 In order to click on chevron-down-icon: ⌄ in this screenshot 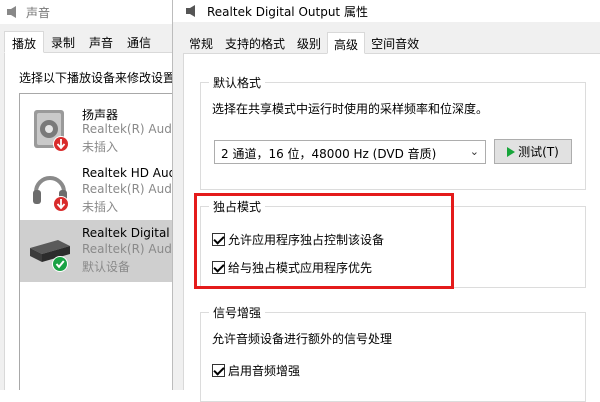, I will do `click(474, 151)`.